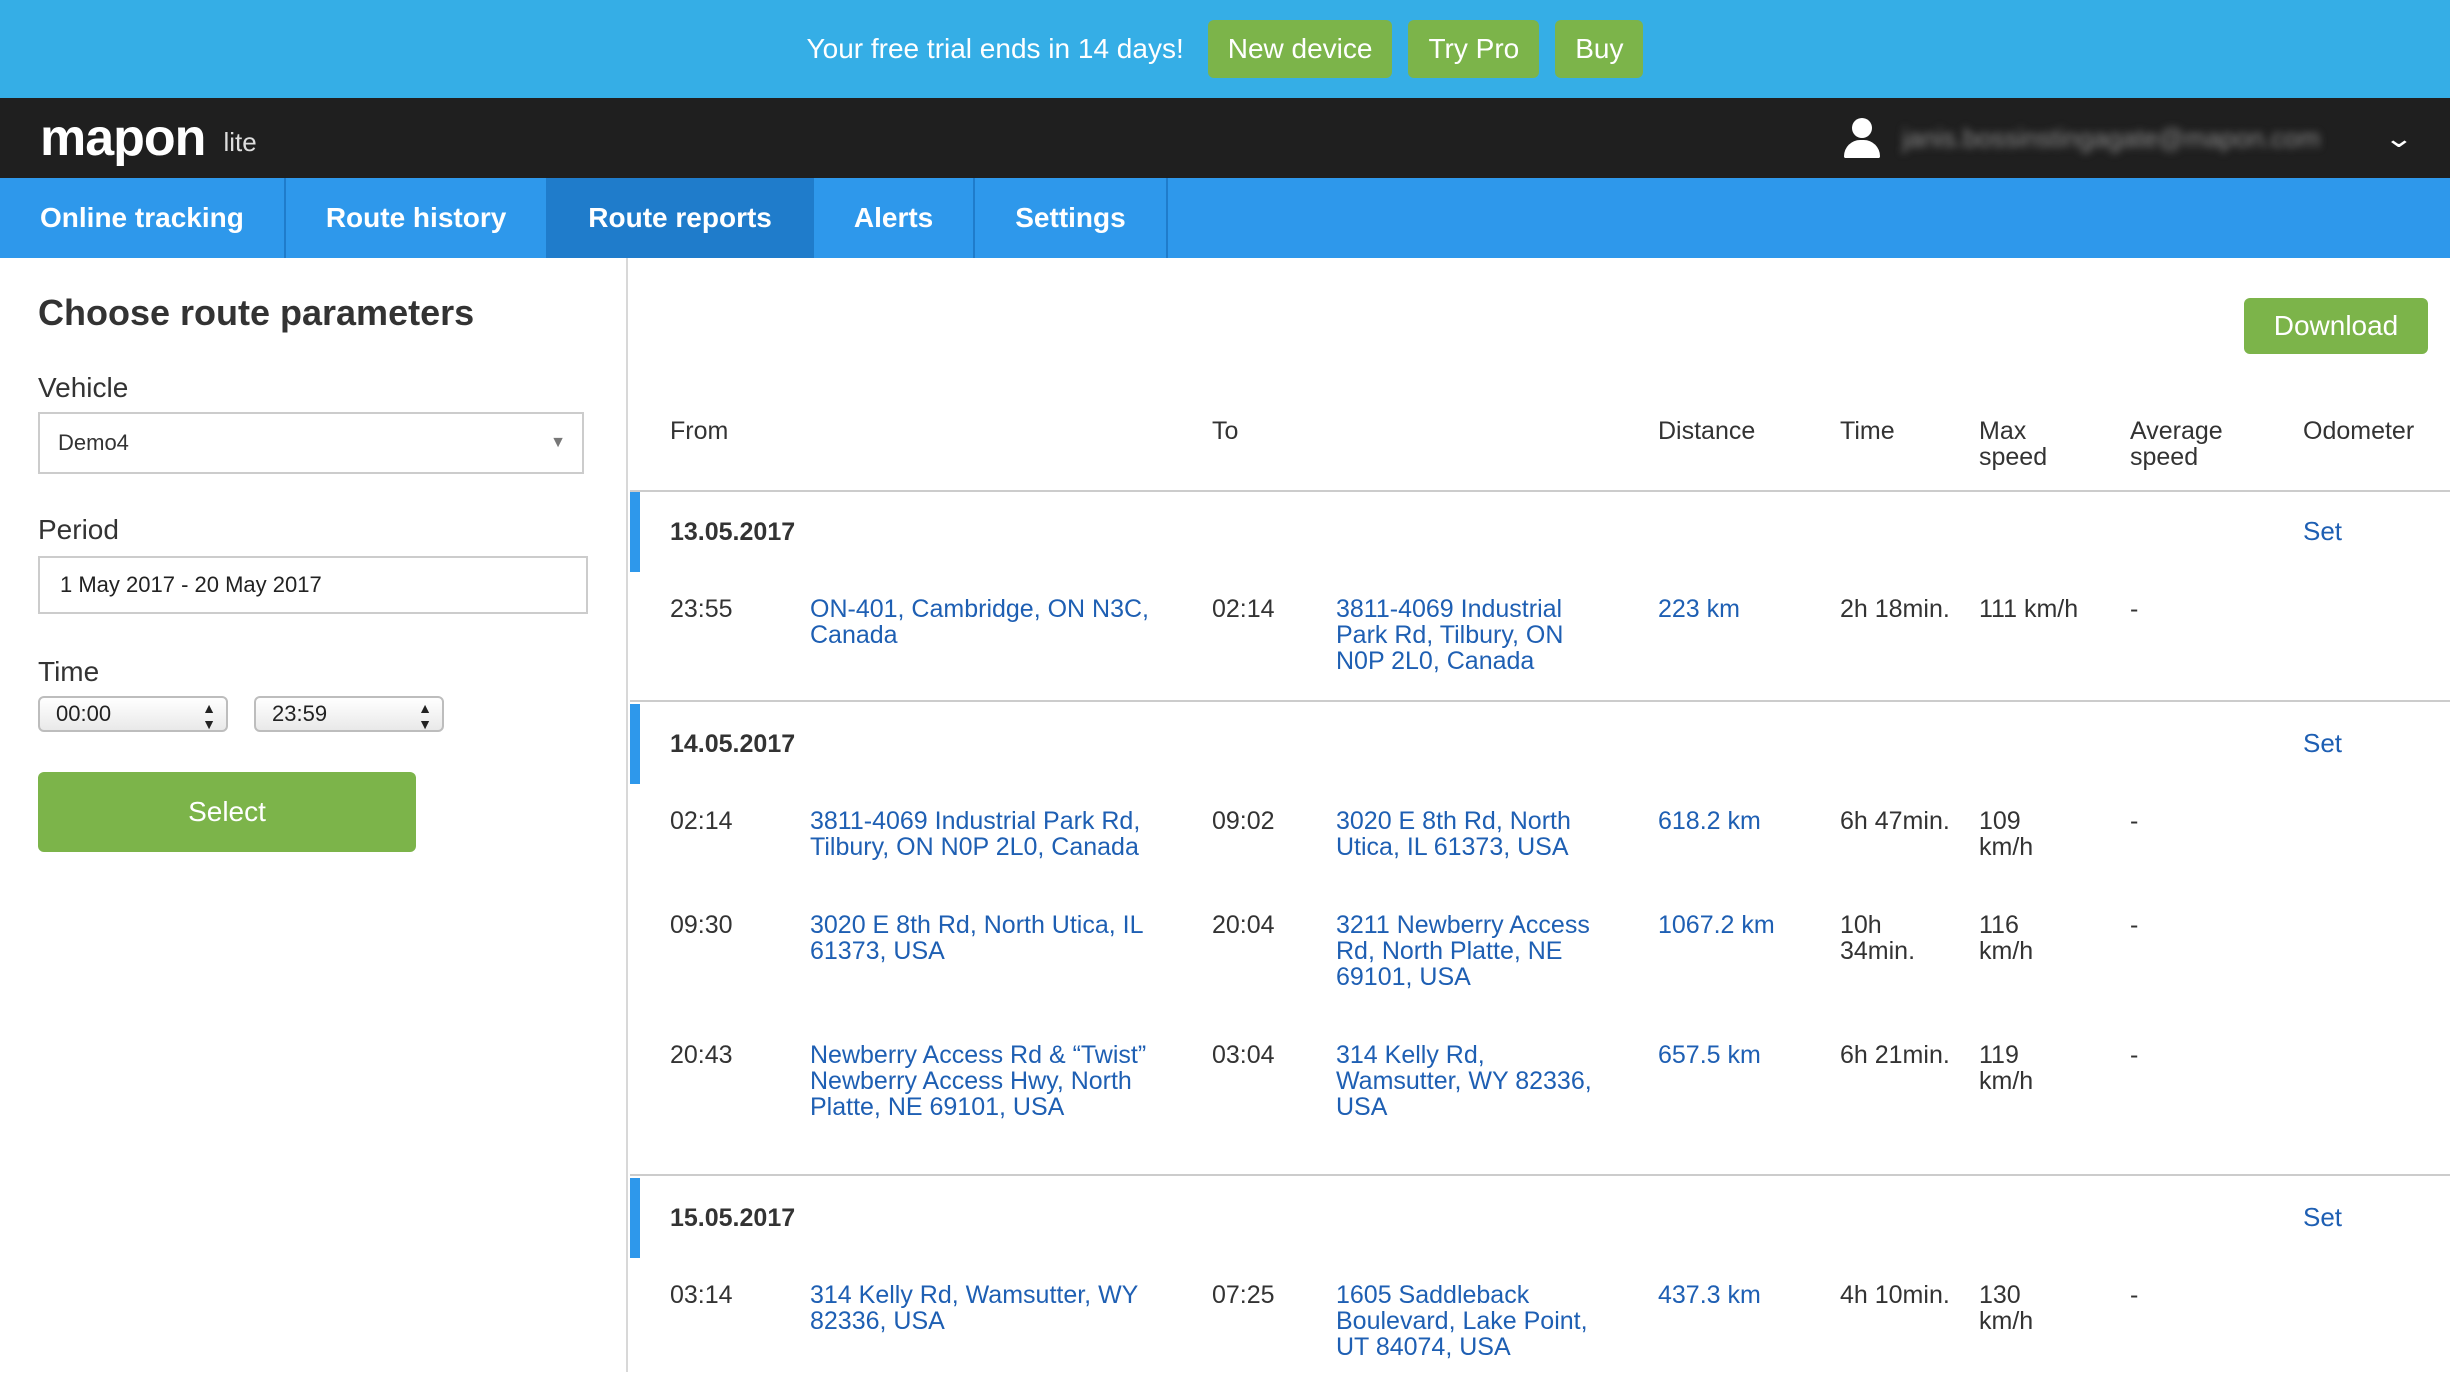 The width and height of the screenshot is (2450, 1398). I want to click on column-odometer: Odometer, so click(2359, 431).